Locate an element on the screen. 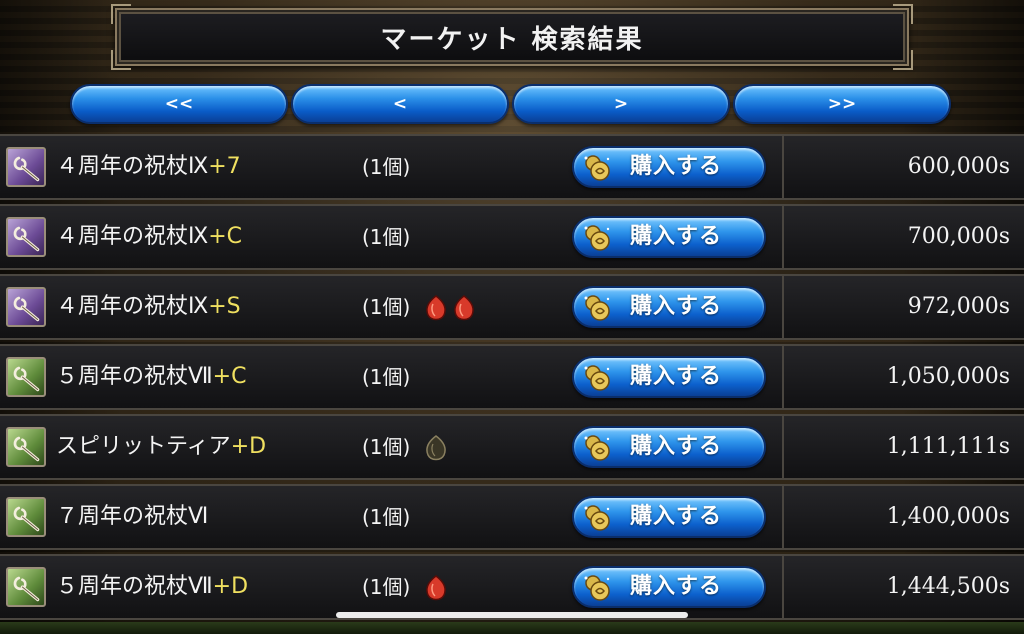 Image resolution: width=1024 pixels, height=634 pixels. item-name: ４周年の祝杖Ⅸ+7 is located at coordinates (148, 167).